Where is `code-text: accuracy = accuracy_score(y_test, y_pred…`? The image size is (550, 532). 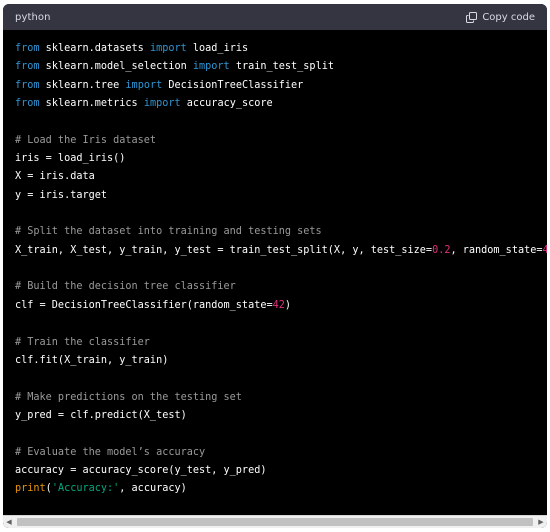 code-text: accuracy = accuracy_score(y_test, y_pred… is located at coordinates (141, 470).